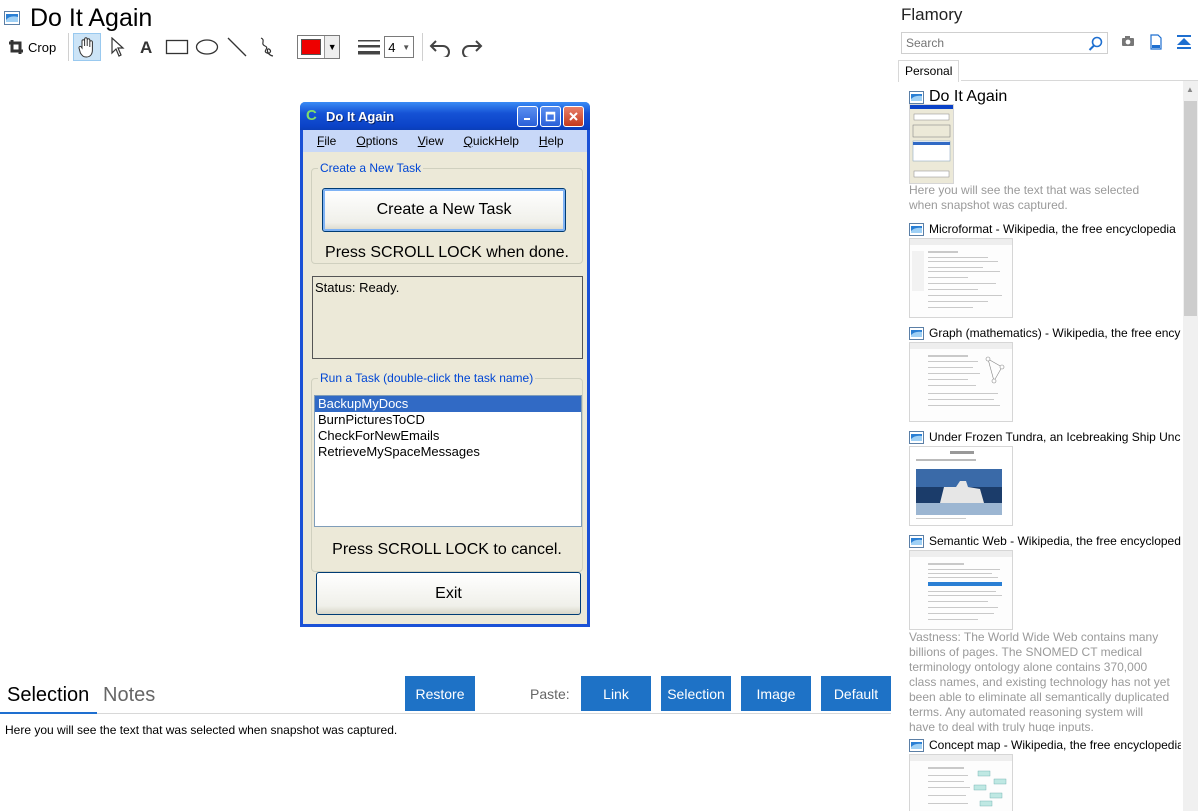 The height and width of the screenshot is (811, 1198). Describe the element at coordinates (1128, 41) in the screenshot. I see `camera-icon` at that location.